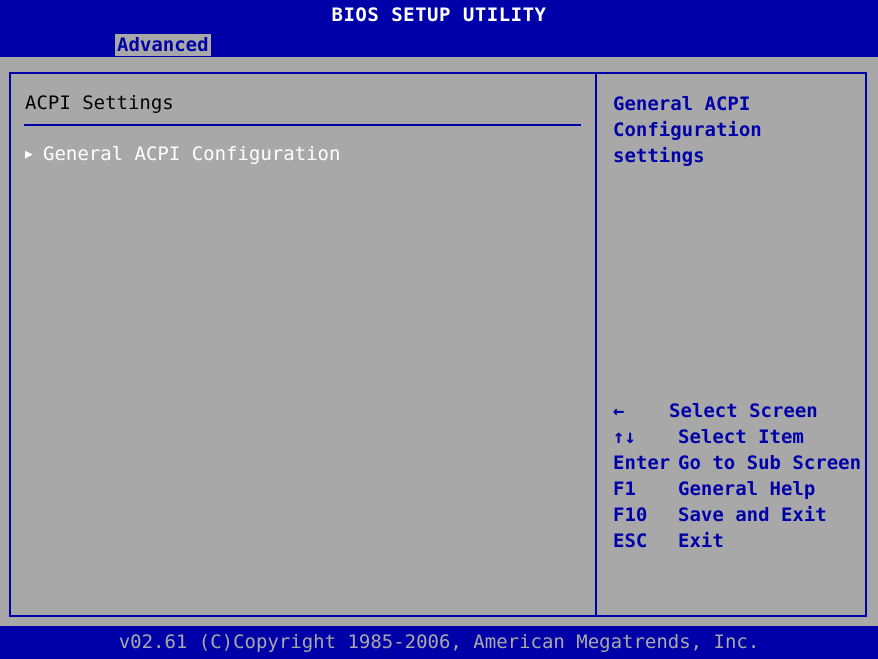  What do you see at coordinates (624, 437) in the screenshot?
I see `key-label: ↑↓` at bounding box center [624, 437].